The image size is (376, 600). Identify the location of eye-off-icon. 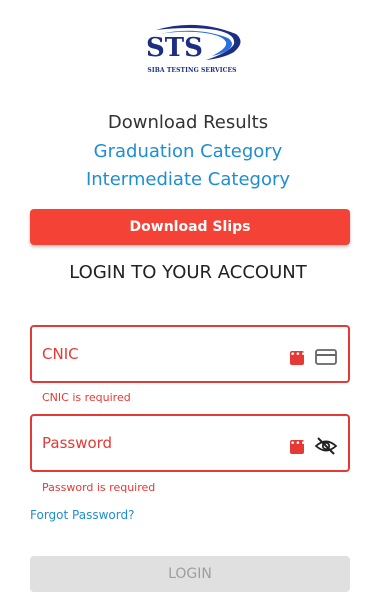
(326, 446).